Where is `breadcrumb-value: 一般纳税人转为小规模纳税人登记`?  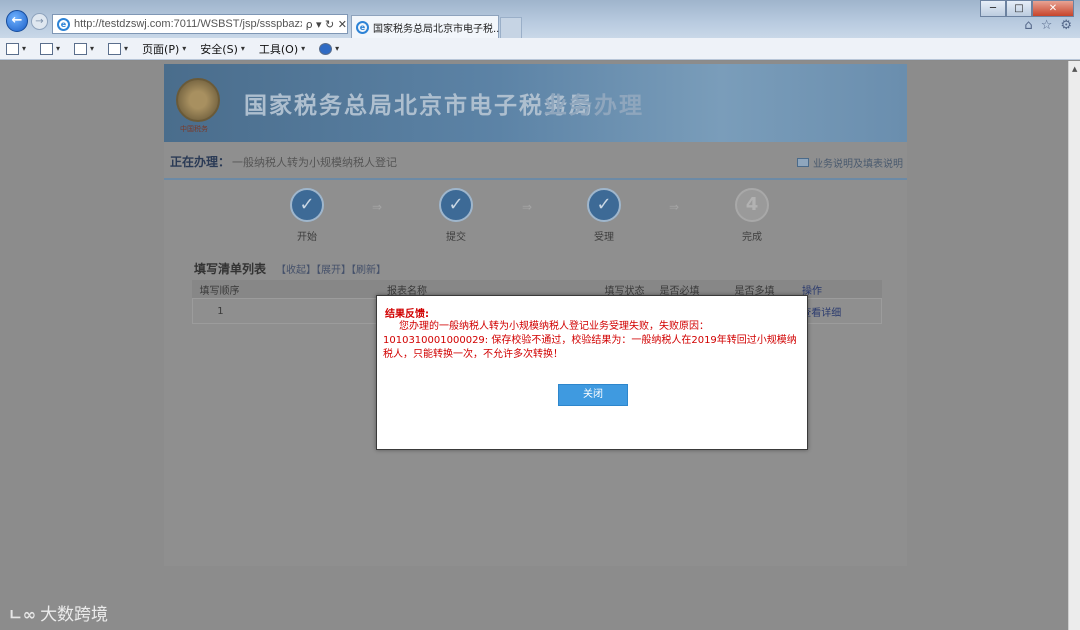
breadcrumb-value: 一般纳税人转为小规模纳税人登记 is located at coordinates (315, 162).